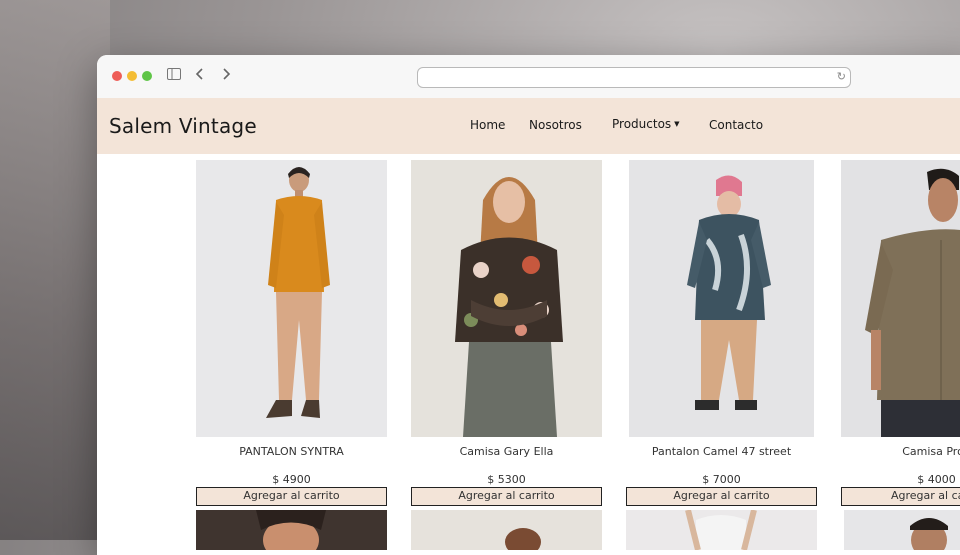 The height and width of the screenshot is (555, 960). I want to click on add-to-cart-button: Agregar al ca, so click(900, 496).